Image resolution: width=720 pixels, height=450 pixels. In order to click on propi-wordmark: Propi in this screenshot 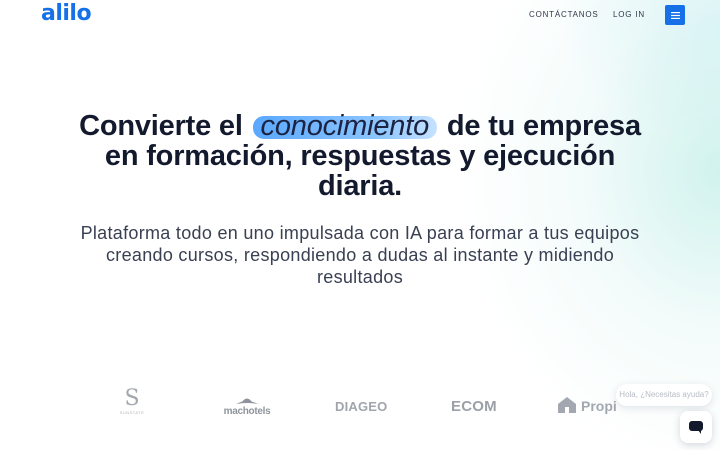, I will do `click(599, 406)`.